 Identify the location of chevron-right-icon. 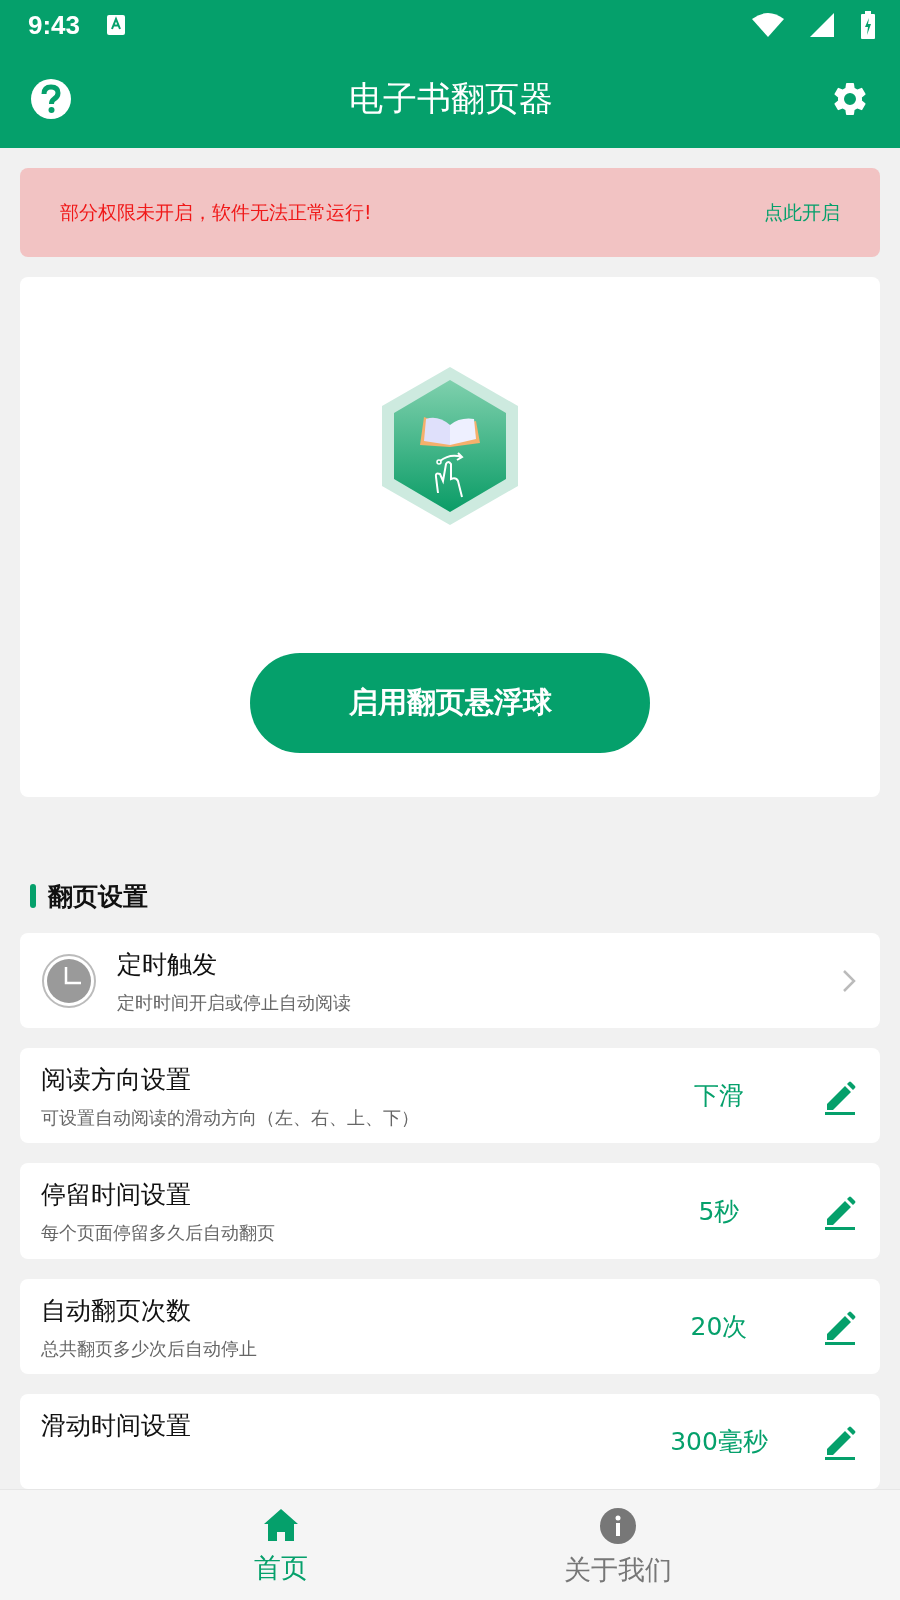
(849, 980).